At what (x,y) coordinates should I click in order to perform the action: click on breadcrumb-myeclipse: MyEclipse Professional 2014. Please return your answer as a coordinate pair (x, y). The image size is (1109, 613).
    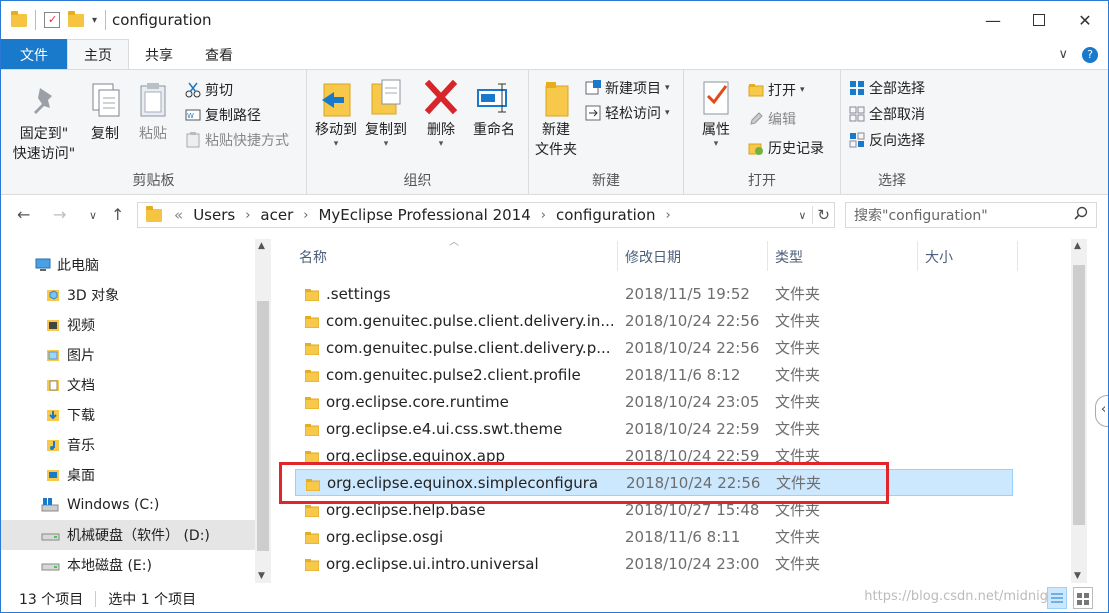
    Looking at the image, I should click on (424, 215).